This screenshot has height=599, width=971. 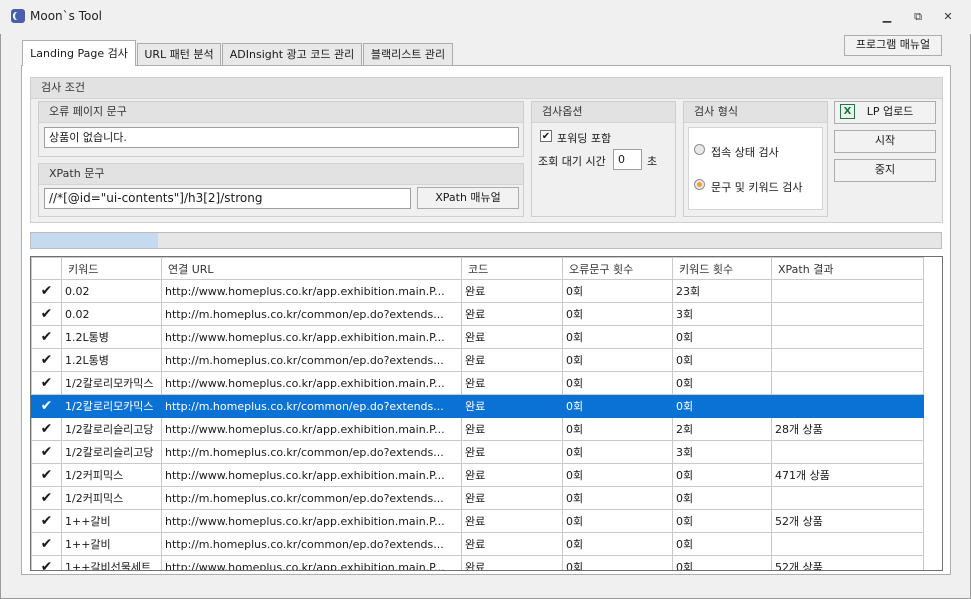 I want to click on column-header-error-count: 오류문구 횟수, so click(x=617, y=268).